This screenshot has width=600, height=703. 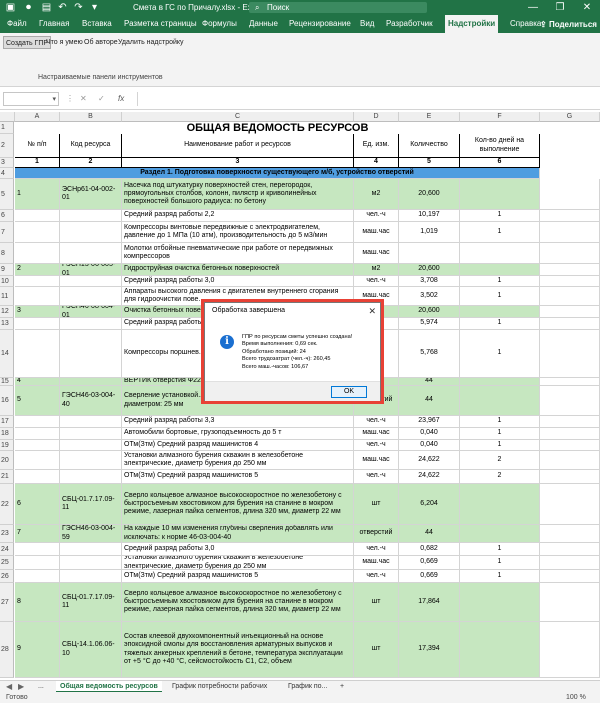 I want to click on tab-developer: Разработчик, so click(x=409, y=24).